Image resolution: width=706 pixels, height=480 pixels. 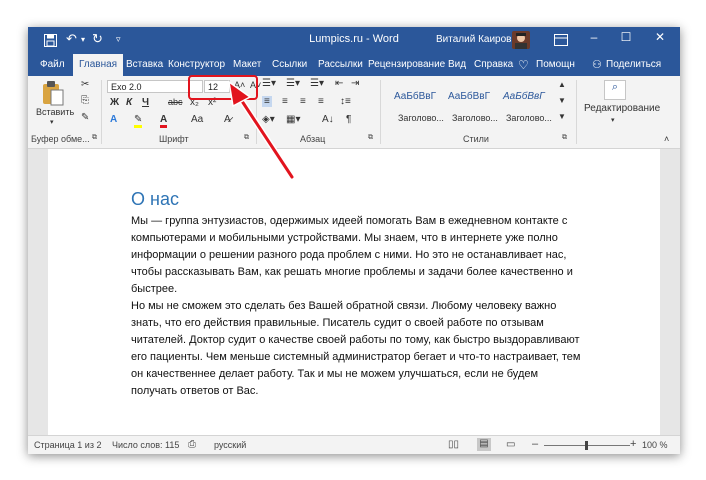 I want to click on borders-icon: ▦▾, so click(x=293, y=119).